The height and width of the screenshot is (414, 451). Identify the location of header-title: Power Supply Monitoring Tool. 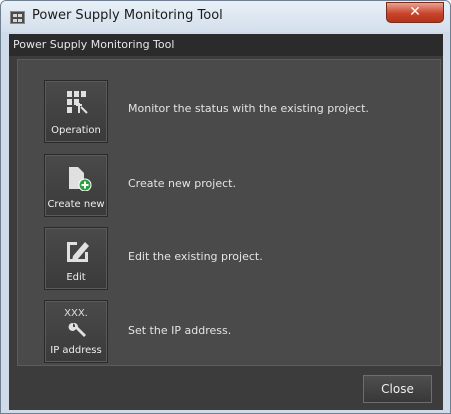
(94, 44).